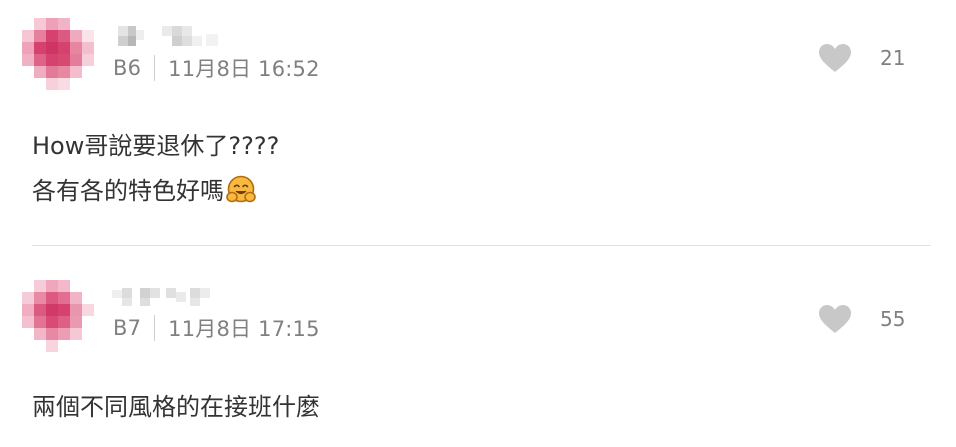  I want to click on comment-body: How哥說要退休了???? 各有各的特色好嗎, so click(155, 169).